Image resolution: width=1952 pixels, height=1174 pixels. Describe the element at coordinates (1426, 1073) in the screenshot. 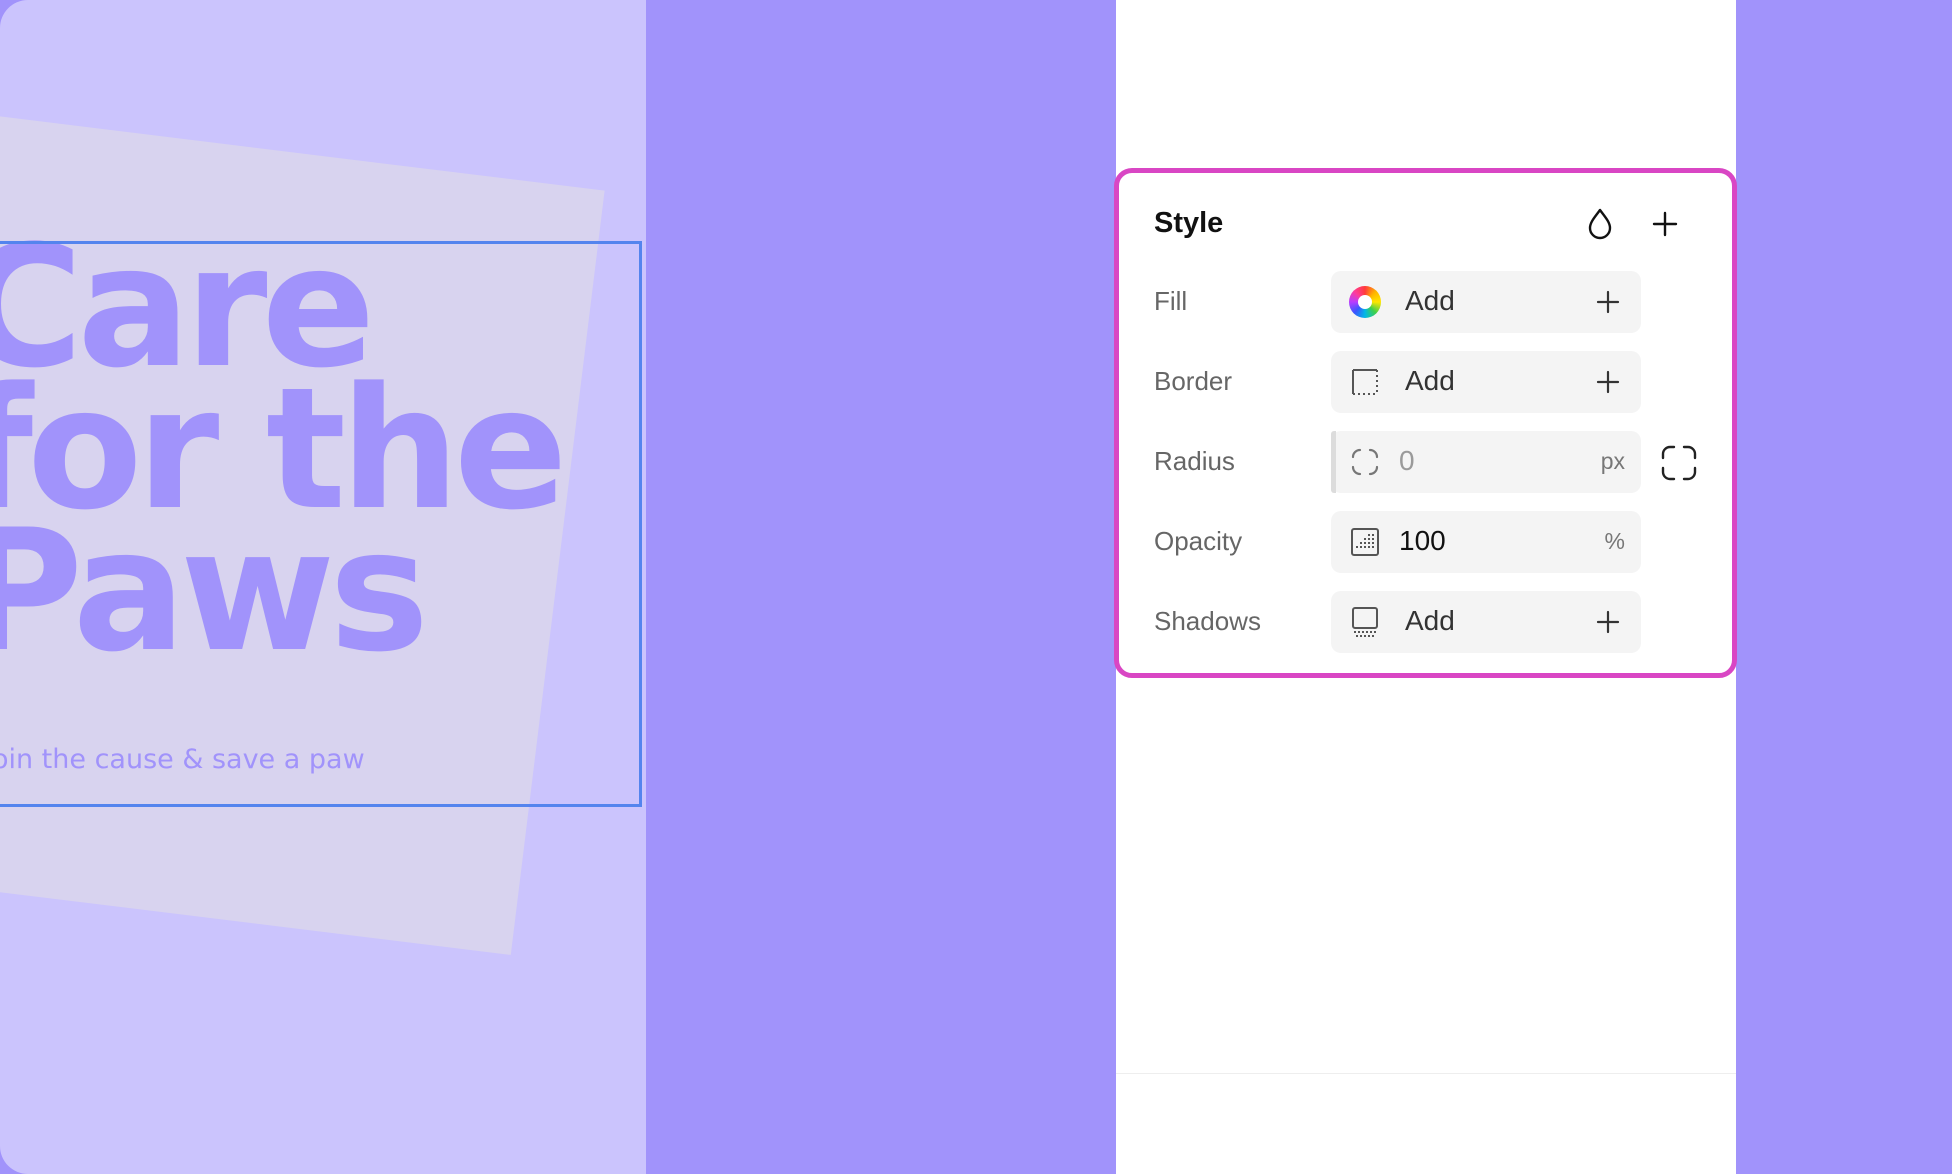

I see `divider` at that location.